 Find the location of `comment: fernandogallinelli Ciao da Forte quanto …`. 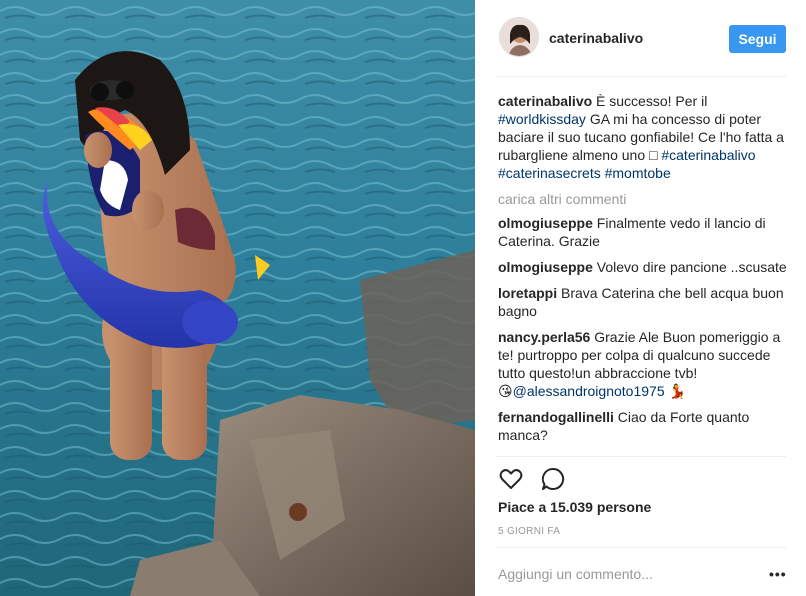

comment: fernandogallinelli Ciao da Forte quanto … is located at coordinates (643, 426).